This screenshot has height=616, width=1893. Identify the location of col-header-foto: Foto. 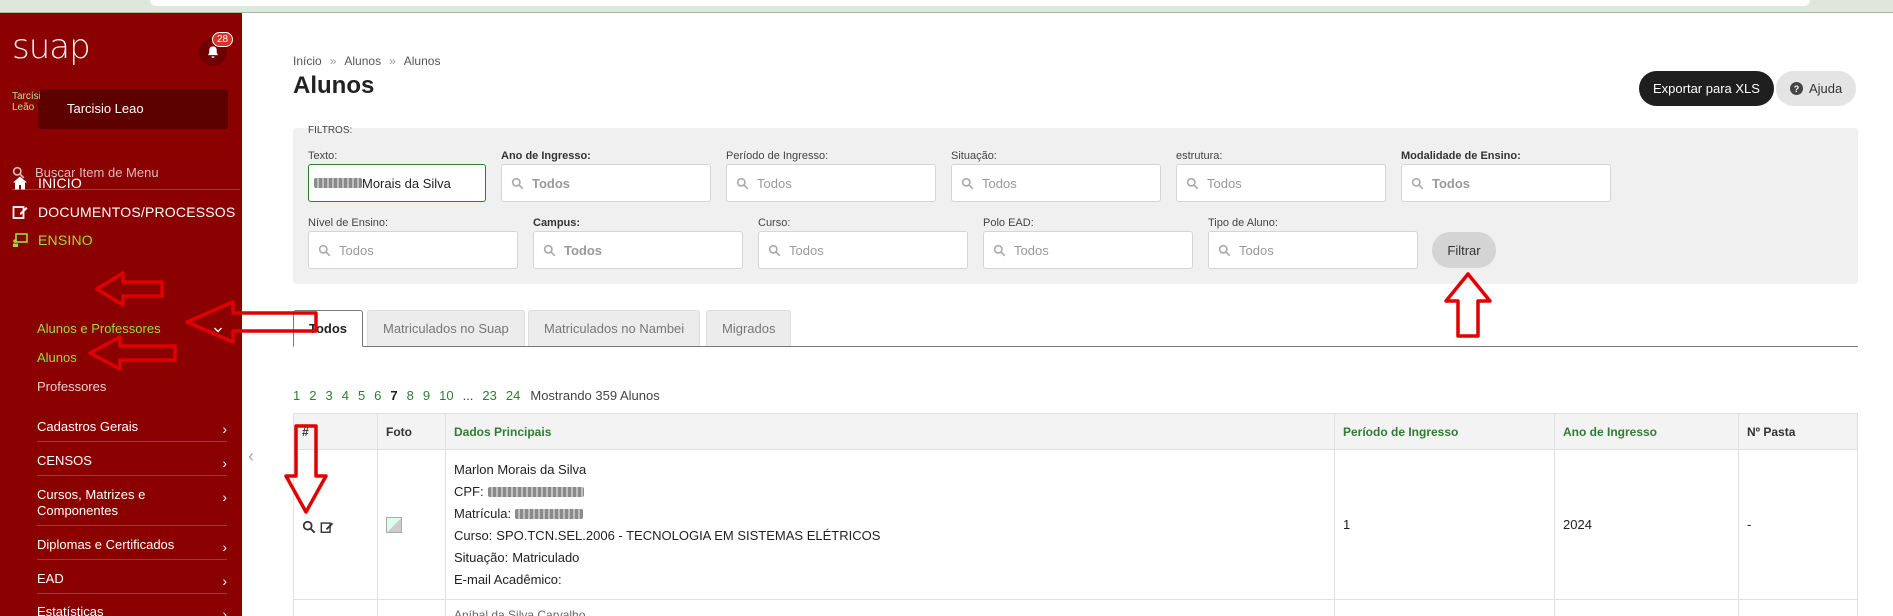
(411, 431).